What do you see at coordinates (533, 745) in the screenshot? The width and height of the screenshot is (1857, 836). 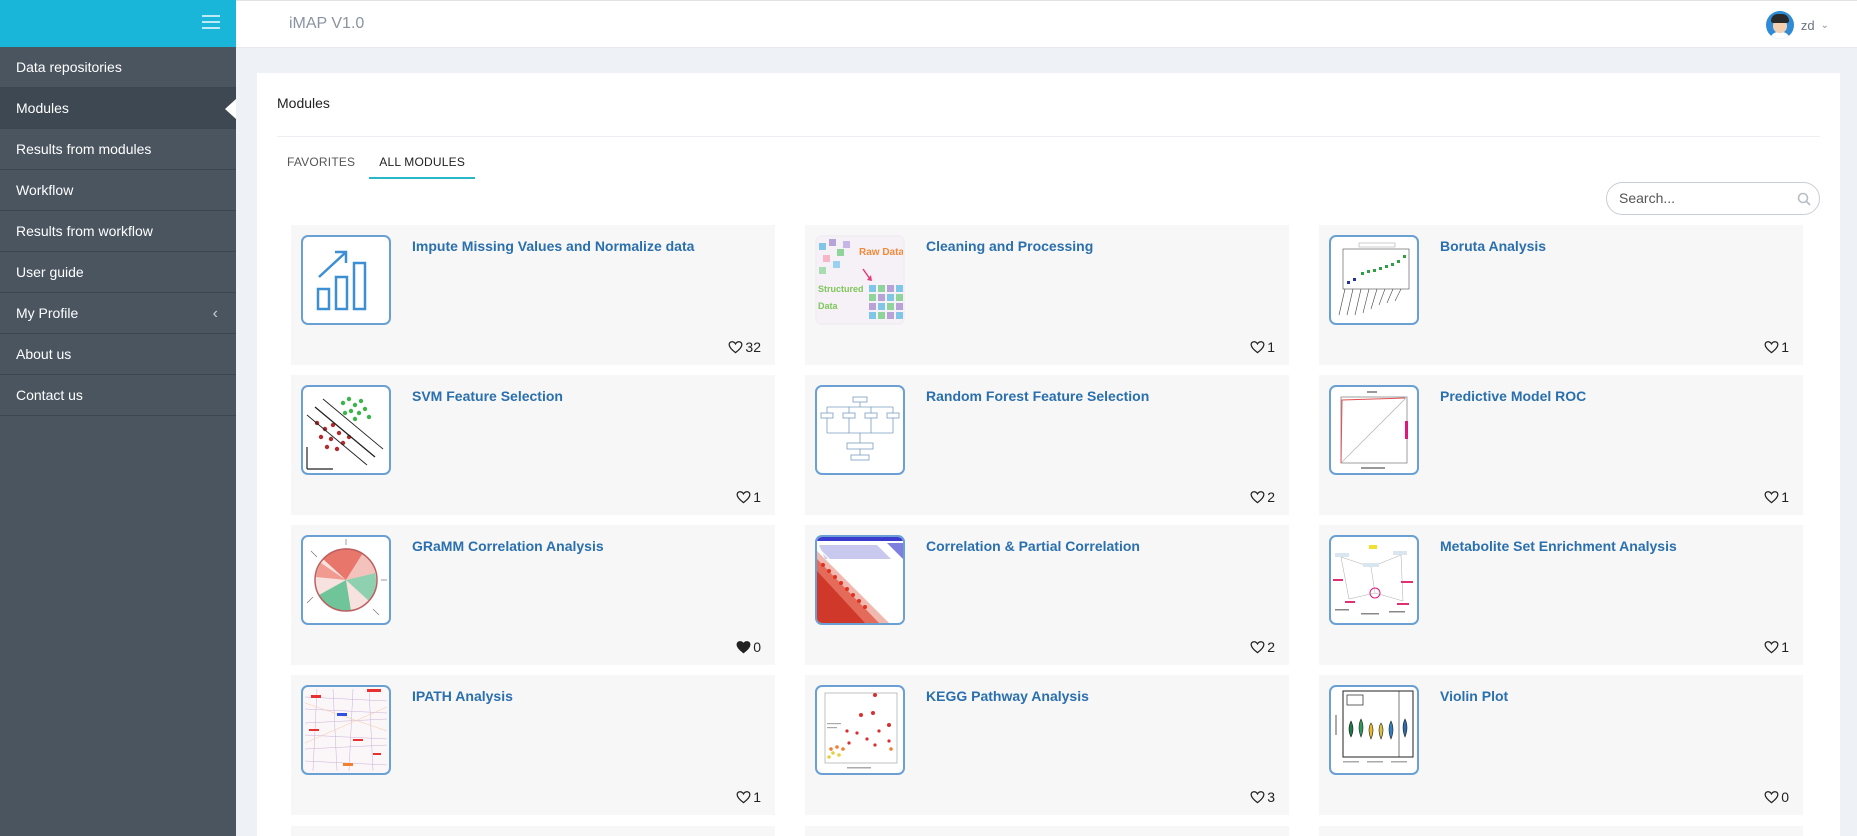 I see `module-card: IPATH Analysis 1` at bounding box center [533, 745].